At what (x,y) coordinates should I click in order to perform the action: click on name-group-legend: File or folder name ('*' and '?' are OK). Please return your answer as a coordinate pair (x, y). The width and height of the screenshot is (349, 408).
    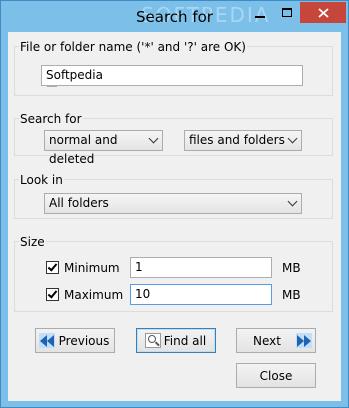
    Looking at the image, I should click on (133, 47).